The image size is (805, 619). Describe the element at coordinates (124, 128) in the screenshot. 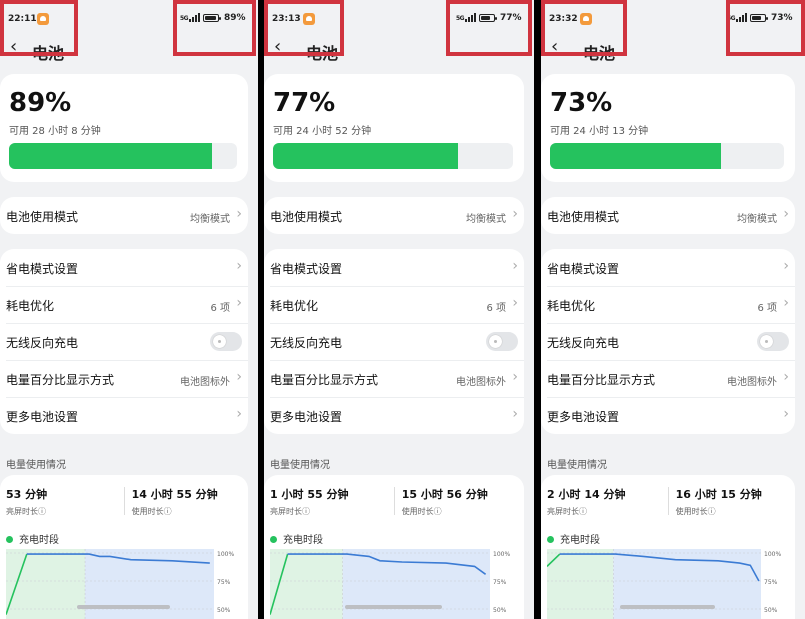

I see `battery-summary-card: 89% 可用 28 小时 8 分钟` at that location.